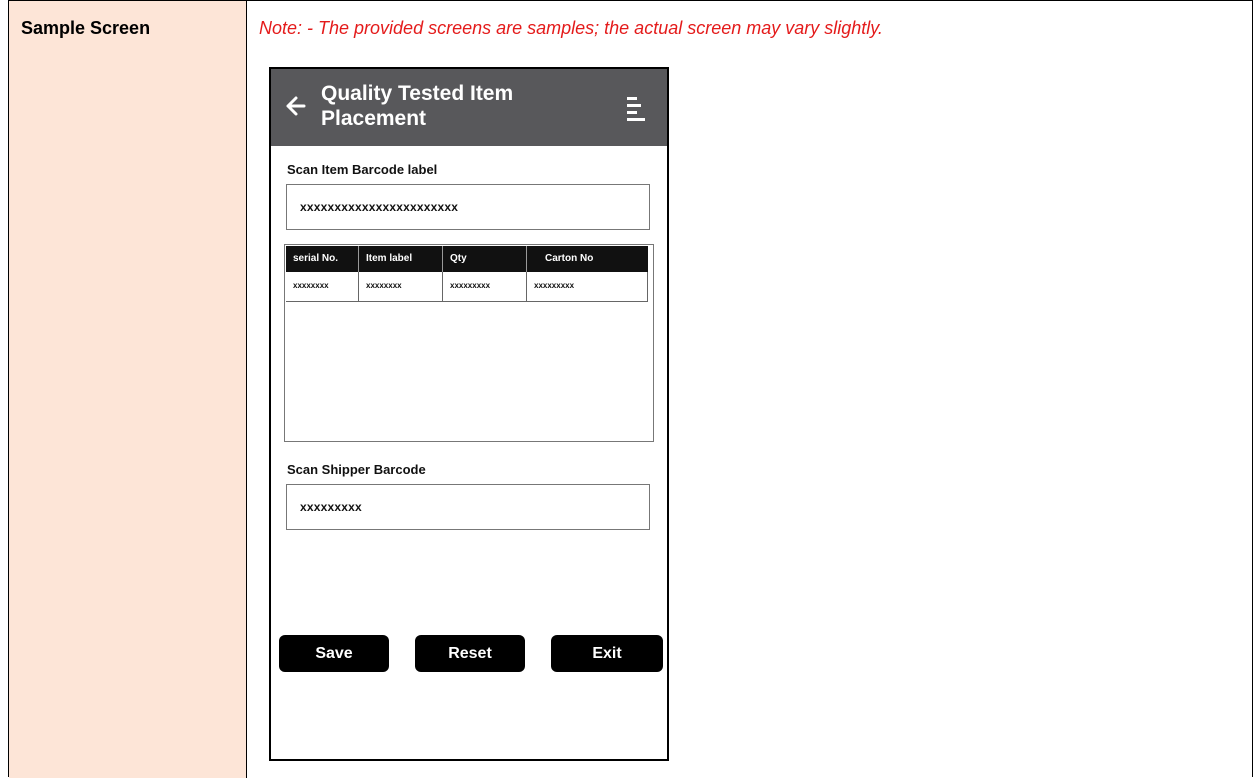  What do you see at coordinates (296, 106) in the screenshot?
I see `back-arrow-icon` at bounding box center [296, 106].